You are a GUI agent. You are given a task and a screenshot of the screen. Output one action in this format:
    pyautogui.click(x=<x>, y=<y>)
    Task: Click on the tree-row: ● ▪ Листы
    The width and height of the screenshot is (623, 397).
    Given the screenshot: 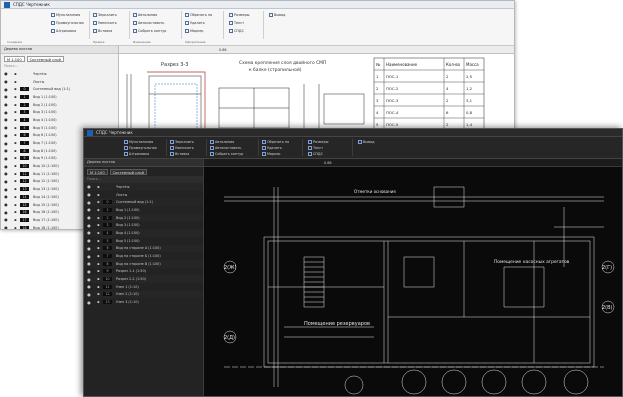 What is the action you would take?
    pyautogui.click(x=143, y=195)
    